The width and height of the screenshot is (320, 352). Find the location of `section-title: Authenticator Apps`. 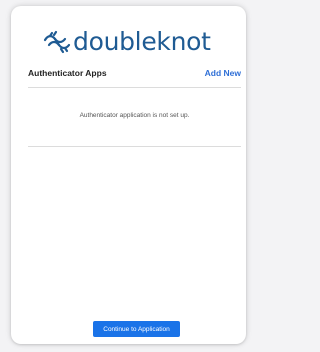

section-title: Authenticator Apps is located at coordinates (67, 73).